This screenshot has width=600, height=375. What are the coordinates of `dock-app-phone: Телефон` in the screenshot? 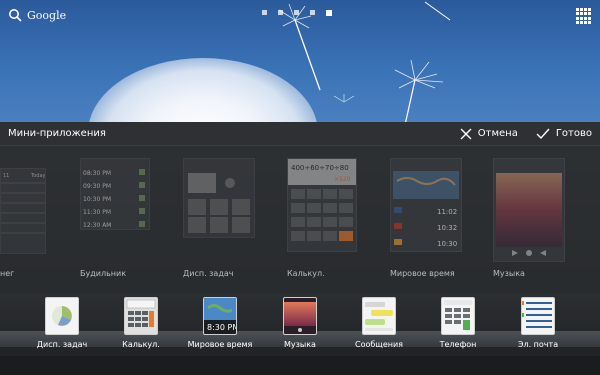 It's located at (458, 327).